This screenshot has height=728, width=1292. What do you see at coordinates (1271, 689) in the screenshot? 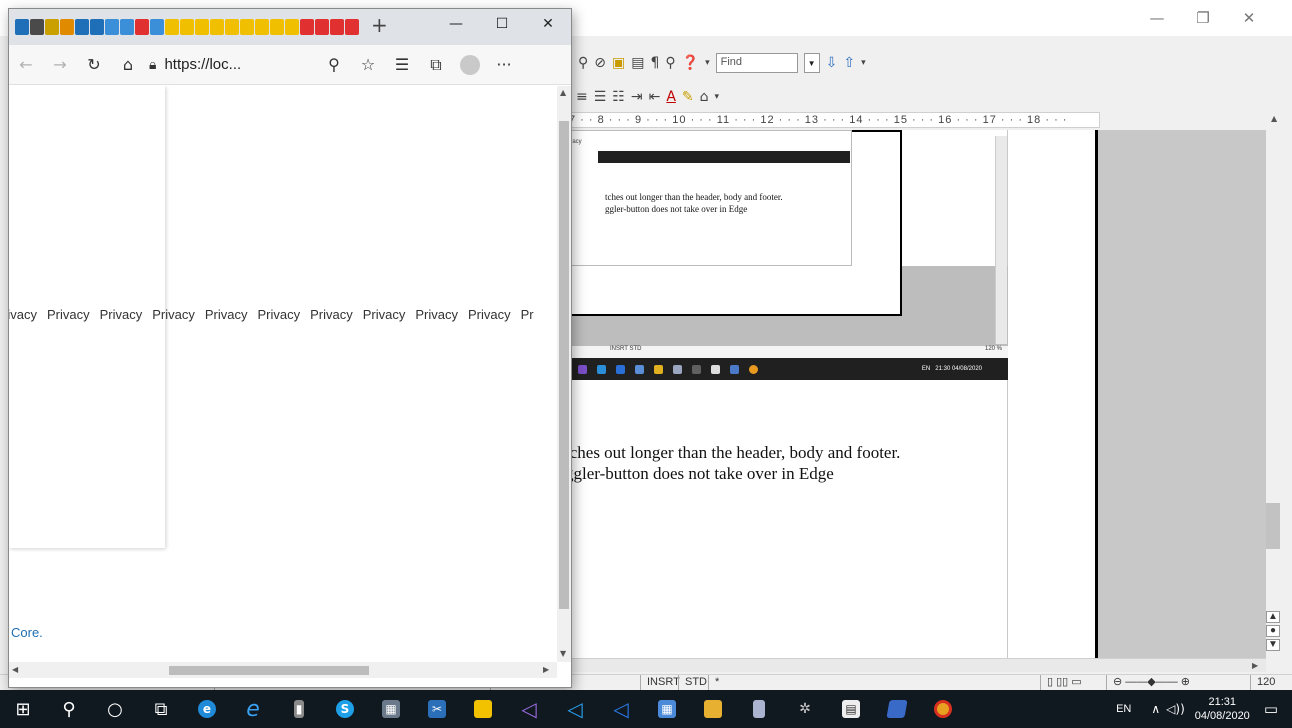
I see `zoom-level: 120 %` at bounding box center [1271, 689].